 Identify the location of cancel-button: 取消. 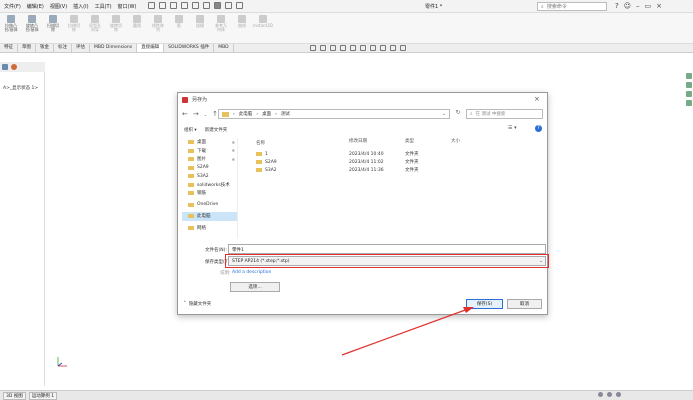
(524, 304).